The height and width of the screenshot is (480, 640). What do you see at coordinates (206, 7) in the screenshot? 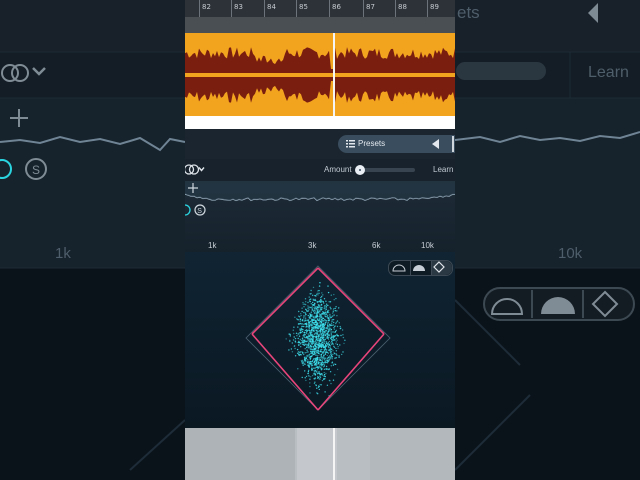
I see `ruler-label: 82` at bounding box center [206, 7].